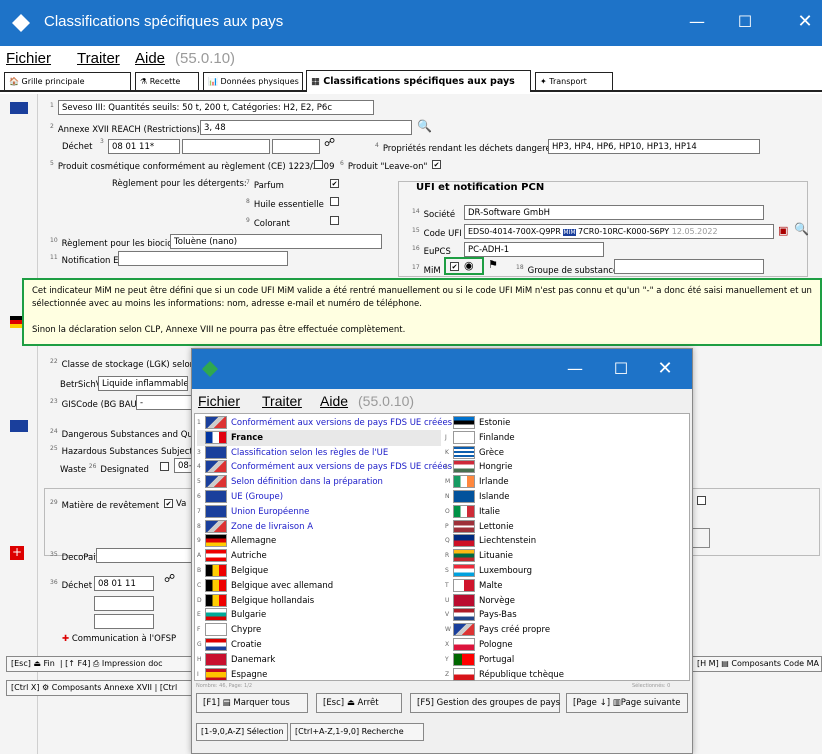 This screenshot has width=822, height=754. What do you see at coordinates (167, 81) in the screenshot?
I see `tab-recette: ⚗ Recette` at bounding box center [167, 81].